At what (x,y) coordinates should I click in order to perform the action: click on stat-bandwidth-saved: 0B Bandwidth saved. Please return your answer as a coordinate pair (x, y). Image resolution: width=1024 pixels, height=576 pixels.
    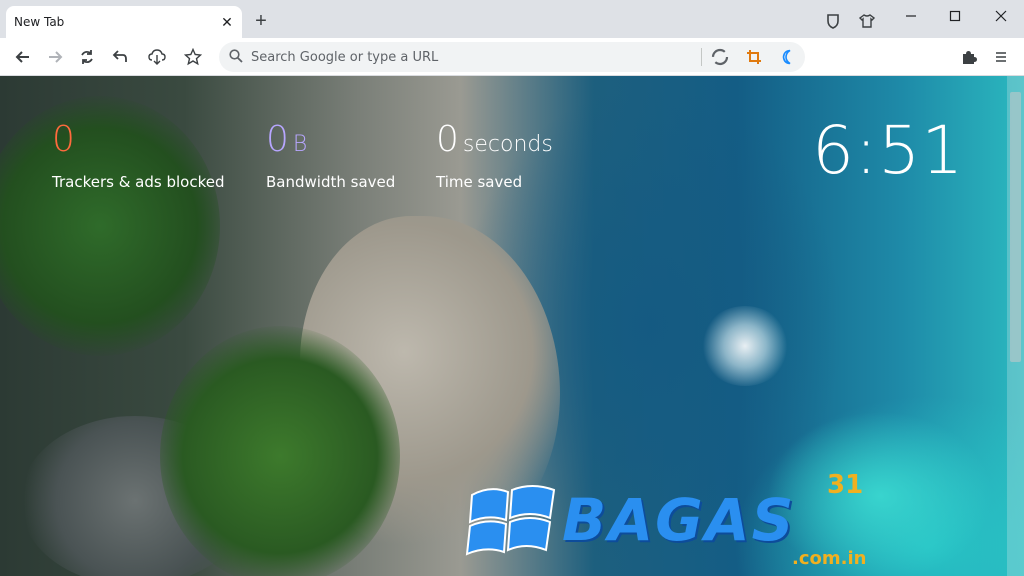
    Looking at the image, I should click on (331, 155).